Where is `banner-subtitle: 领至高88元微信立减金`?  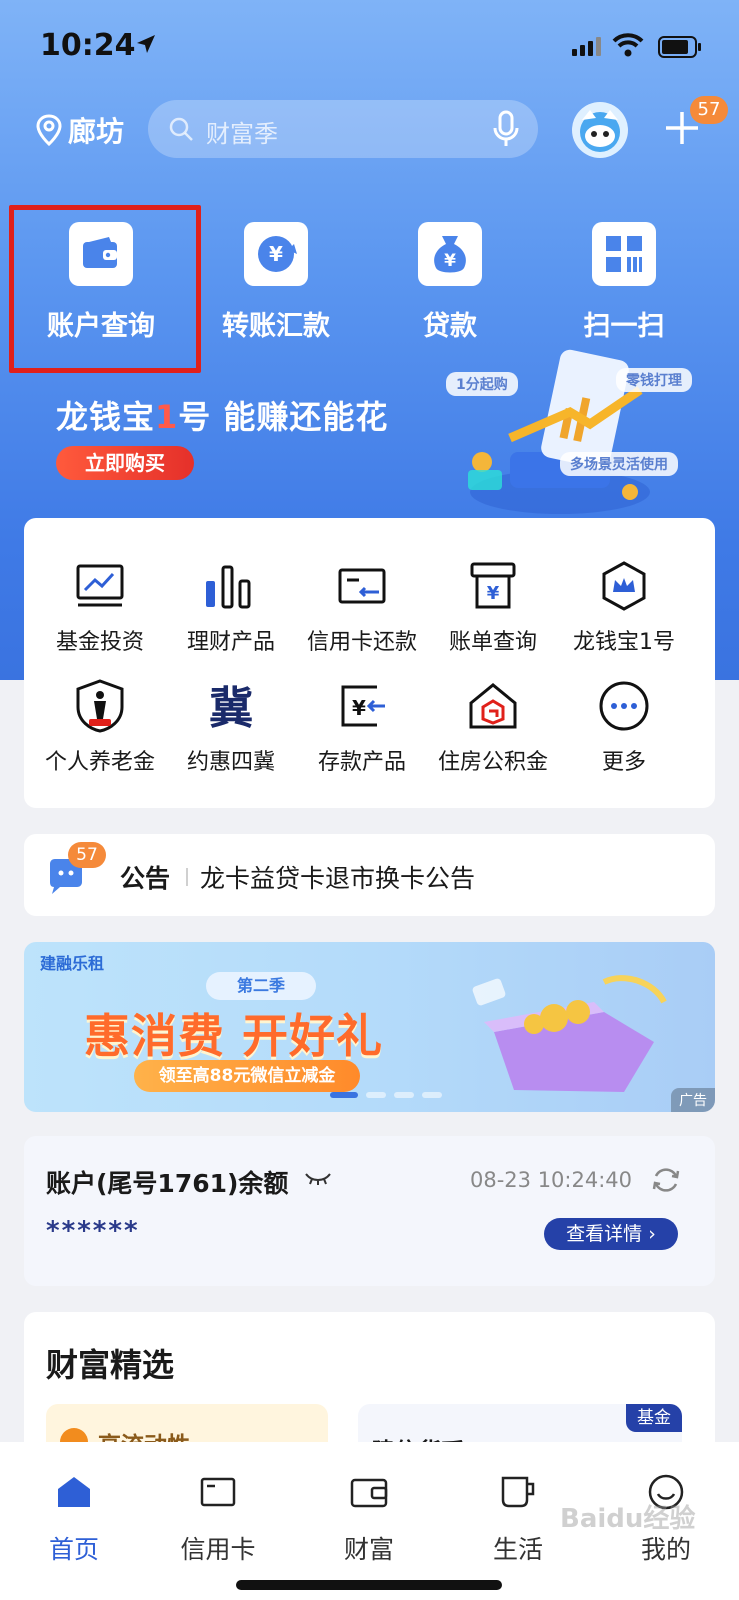
banner-subtitle: 领至高88元微信立减金 is located at coordinates (247, 1076).